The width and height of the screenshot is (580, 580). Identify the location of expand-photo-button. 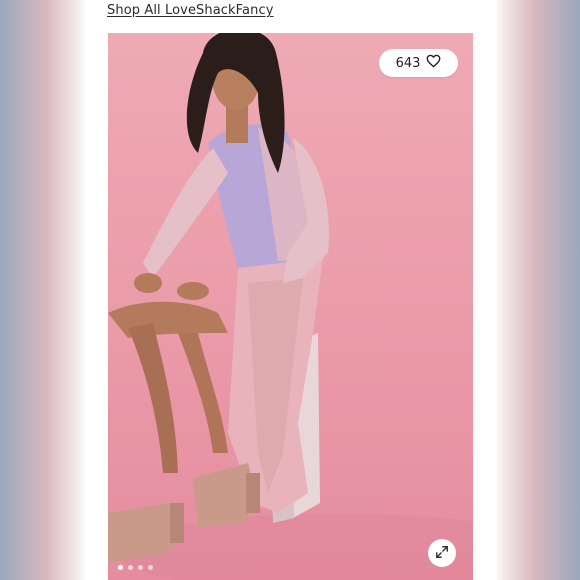
(442, 553).